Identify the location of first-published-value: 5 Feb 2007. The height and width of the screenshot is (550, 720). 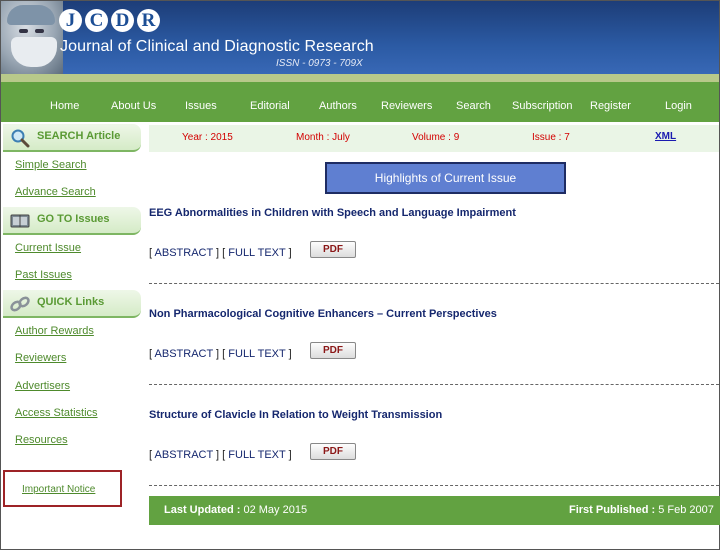
(686, 510).